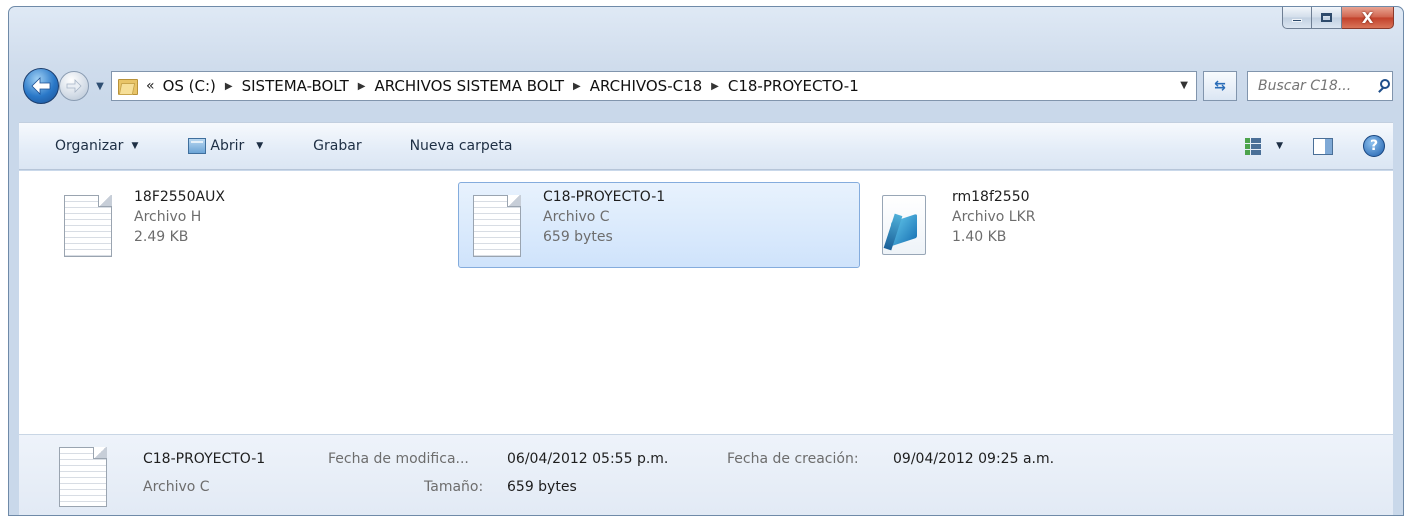 The width and height of the screenshot is (1409, 522). What do you see at coordinates (1317, 86) in the screenshot?
I see `search-input` at bounding box center [1317, 86].